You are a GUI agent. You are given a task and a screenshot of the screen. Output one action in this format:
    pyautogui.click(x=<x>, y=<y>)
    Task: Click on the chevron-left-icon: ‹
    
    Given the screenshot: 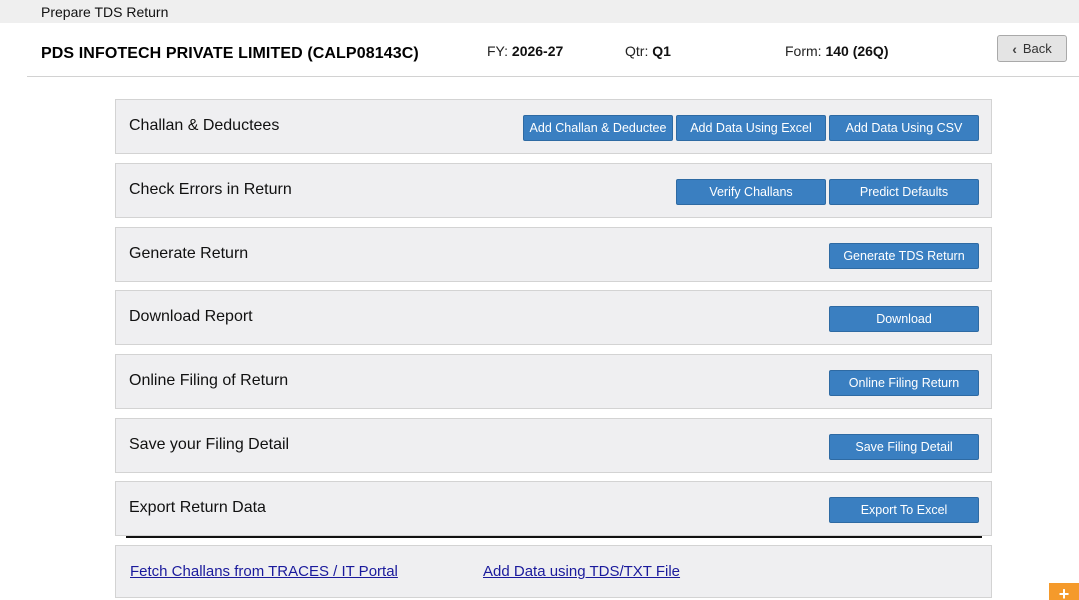 What is the action you would take?
    pyautogui.click(x=1014, y=48)
    